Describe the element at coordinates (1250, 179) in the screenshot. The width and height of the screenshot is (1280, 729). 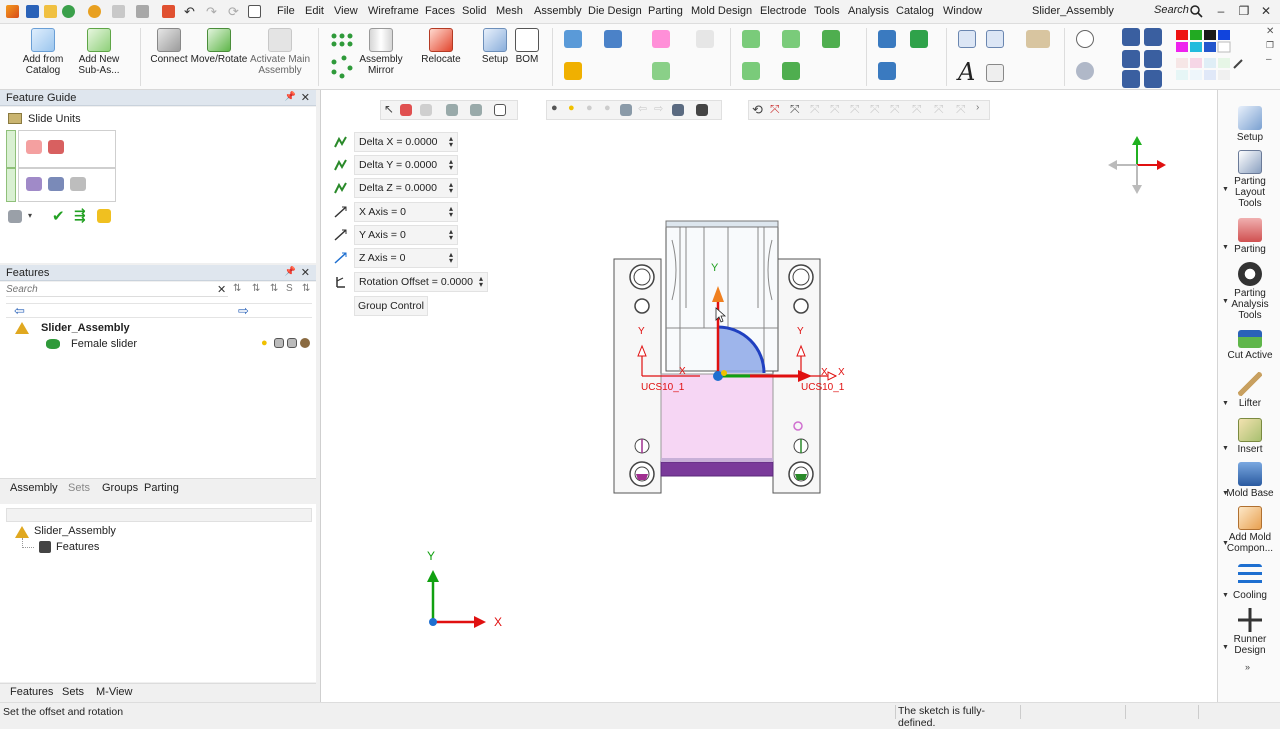
I see `sidebar-parting-layout-tools: Parting Layout Tools` at that location.